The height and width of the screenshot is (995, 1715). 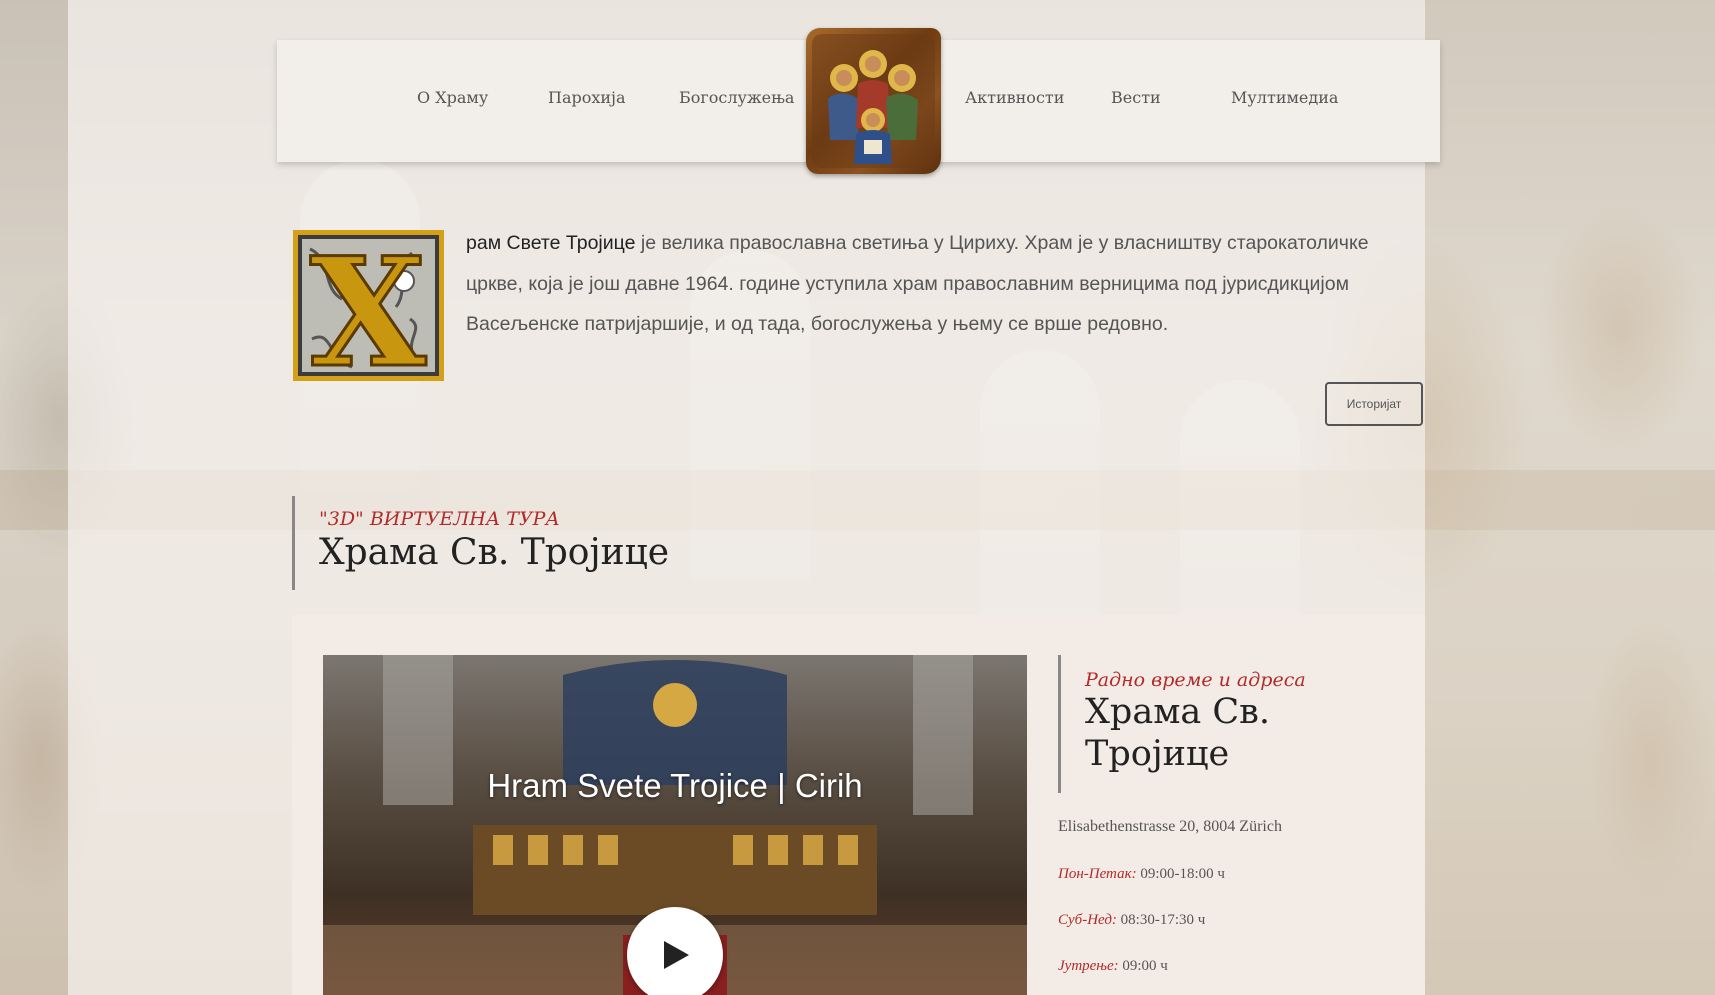 I want to click on nav-item-about: О Храму, so click(x=452, y=97).